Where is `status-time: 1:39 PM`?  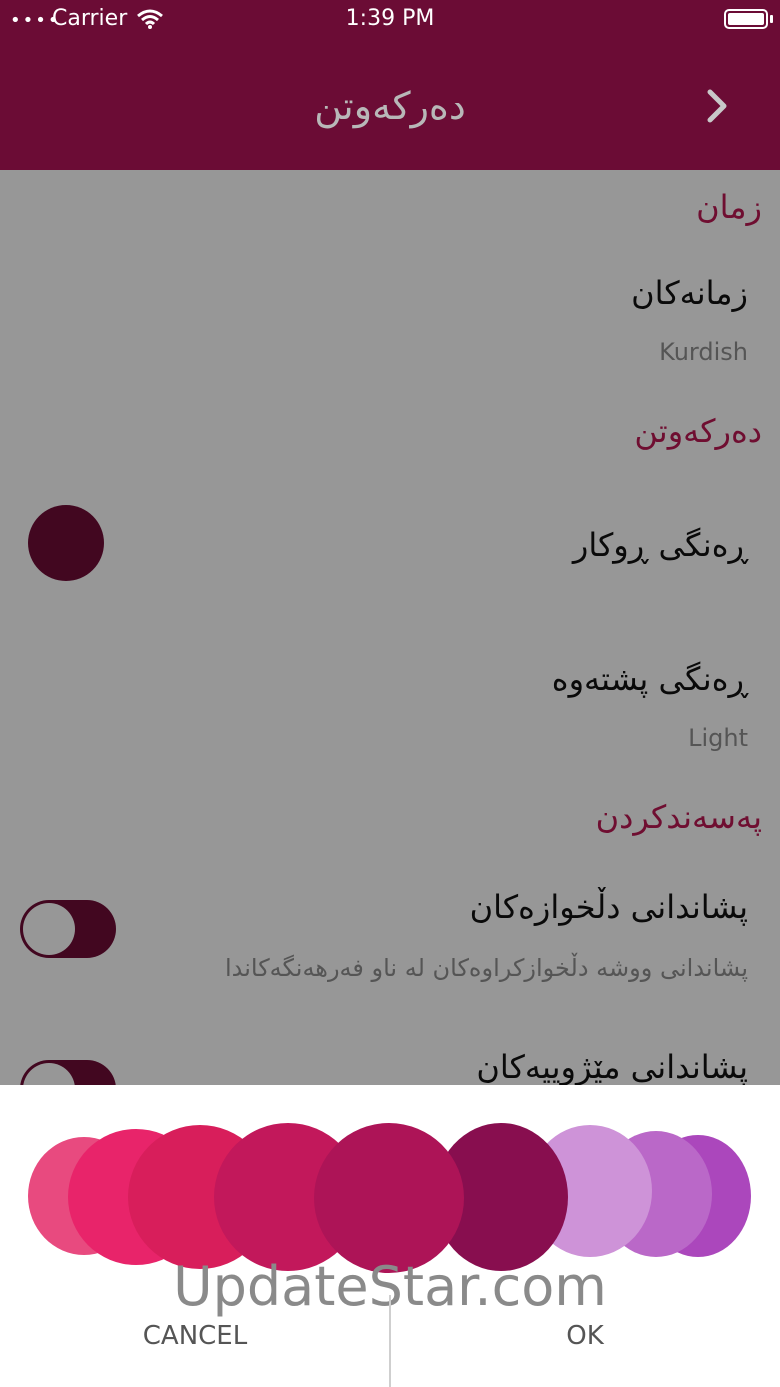
status-time: 1:39 PM is located at coordinates (390, 18).